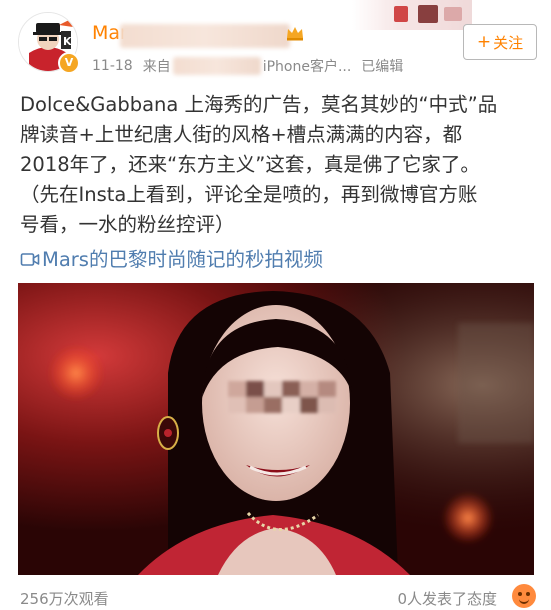 The height and width of the screenshot is (610, 551). What do you see at coordinates (447, 599) in the screenshot?
I see `attitude-count: 0人发表了态度` at bounding box center [447, 599].